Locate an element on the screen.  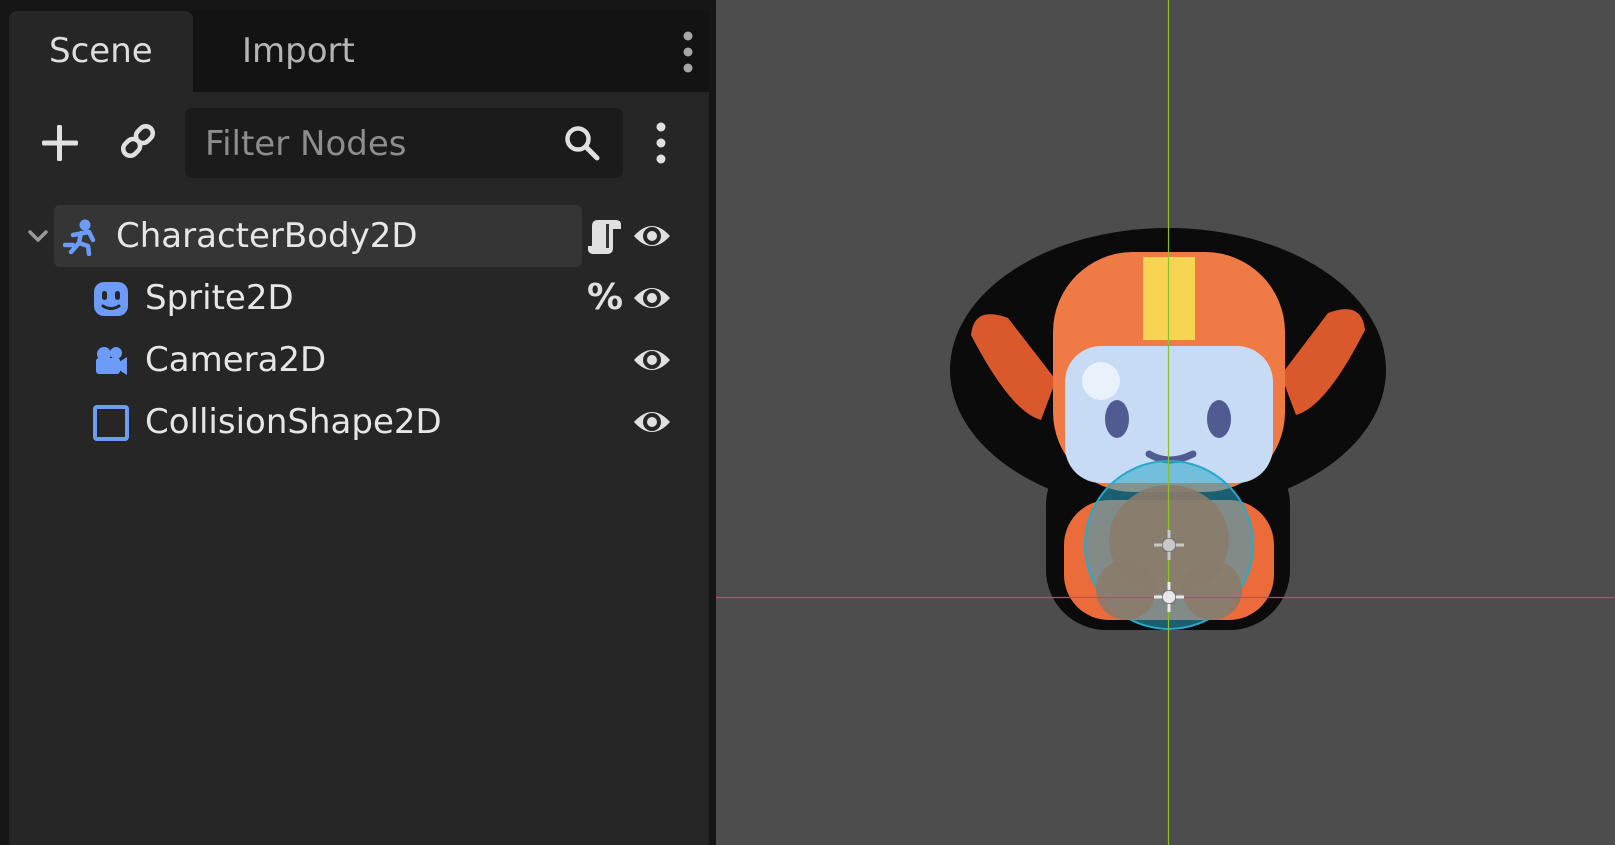
node-label: CharacterBody2D is located at coordinates (267, 236).